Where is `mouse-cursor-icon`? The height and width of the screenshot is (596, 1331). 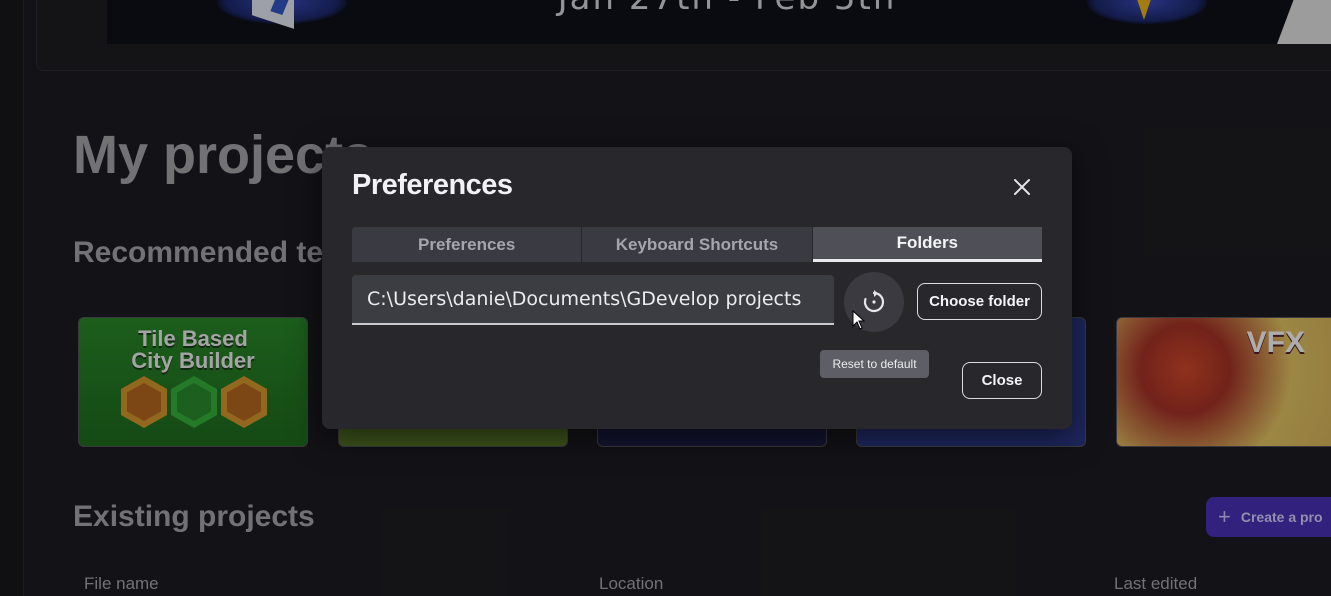 mouse-cursor-icon is located at coordinates (859, 320).